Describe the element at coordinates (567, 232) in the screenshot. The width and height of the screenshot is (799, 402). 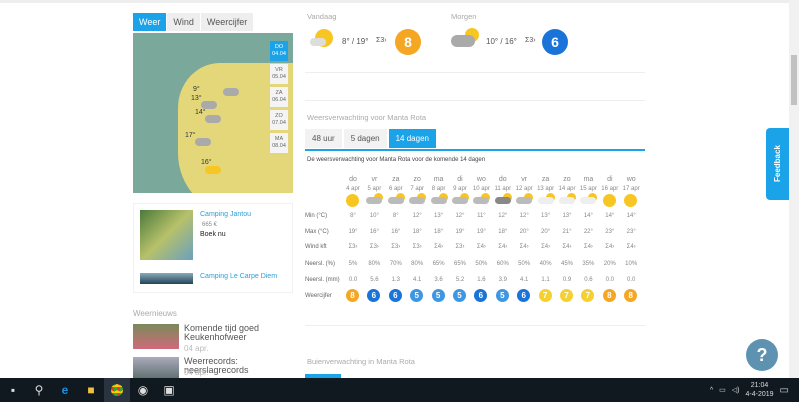
I see `max-cell: 21°` at that location.